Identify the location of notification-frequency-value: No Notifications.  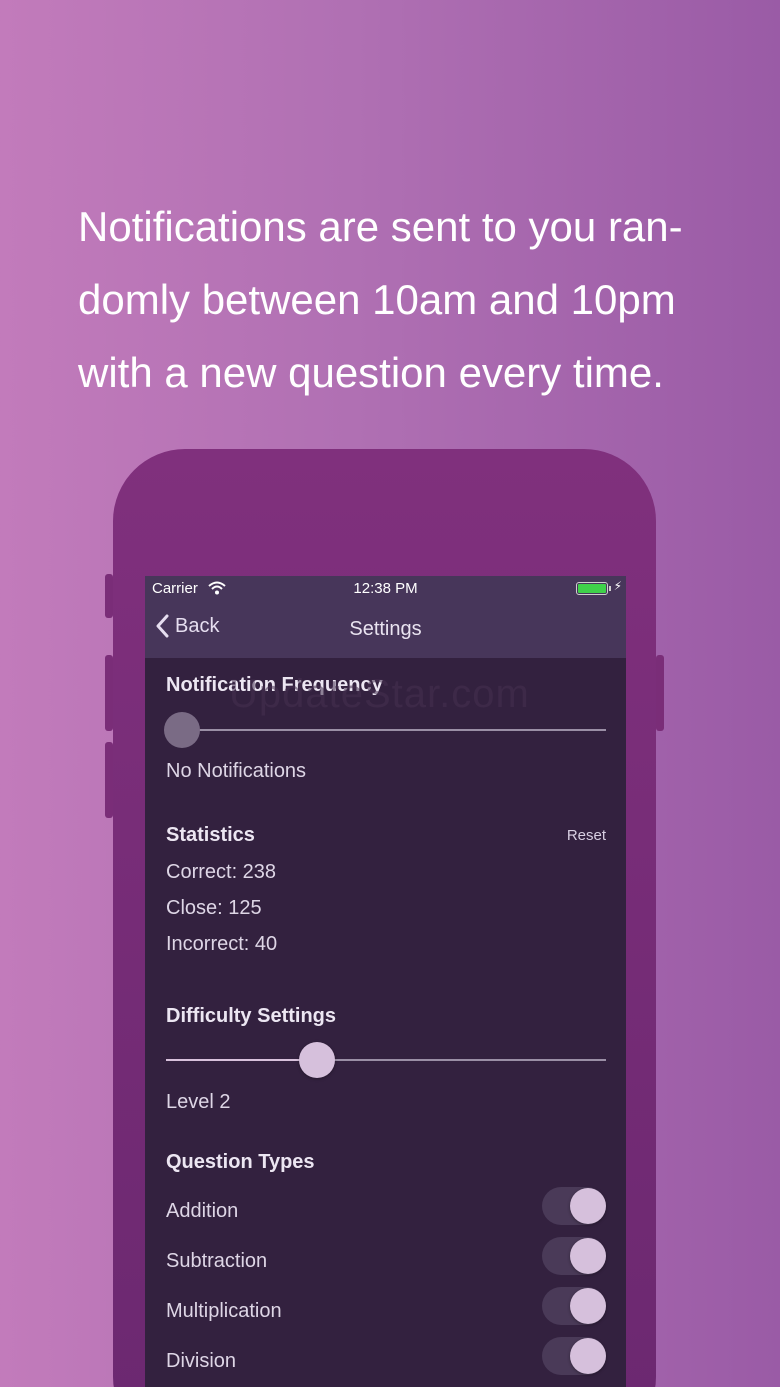
(236, 771).